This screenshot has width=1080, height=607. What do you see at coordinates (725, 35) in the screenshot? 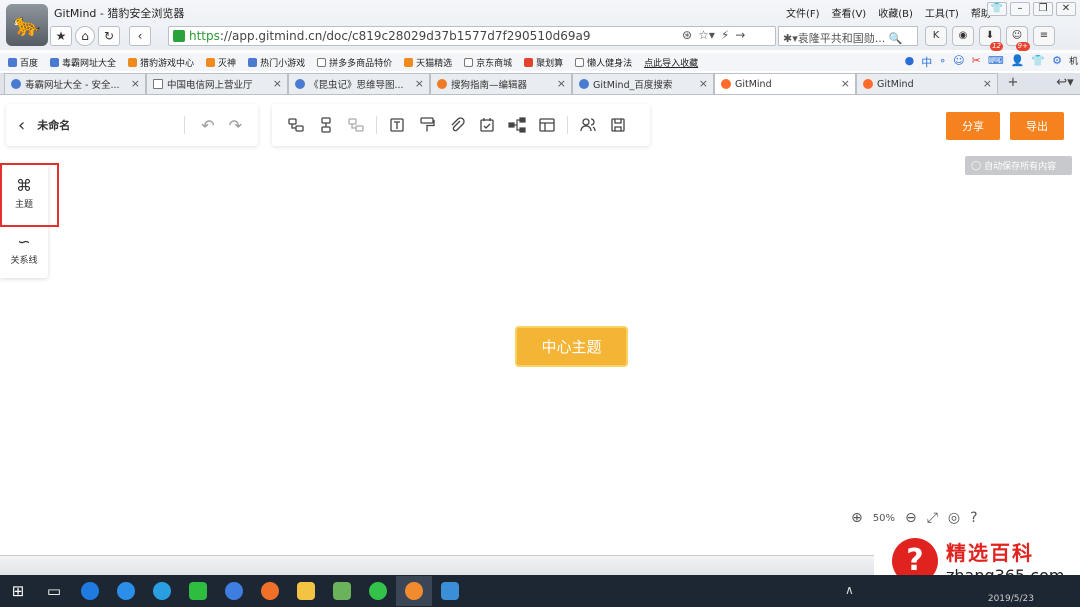
I see `lightning-icon: ⚡` at bounding box center [725, 35].